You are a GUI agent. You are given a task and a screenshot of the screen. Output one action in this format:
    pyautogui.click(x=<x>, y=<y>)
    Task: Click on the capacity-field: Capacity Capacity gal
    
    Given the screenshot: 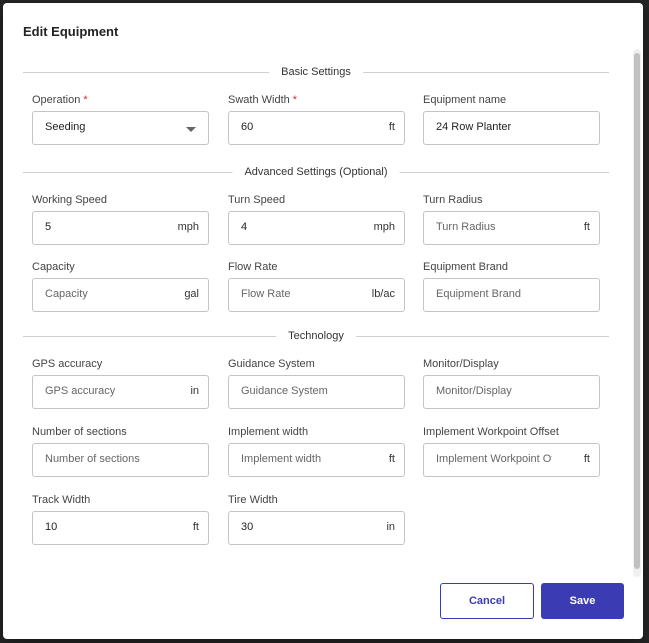 What is the action you would take?
    pyautogui.click(x=120, y=286)
    